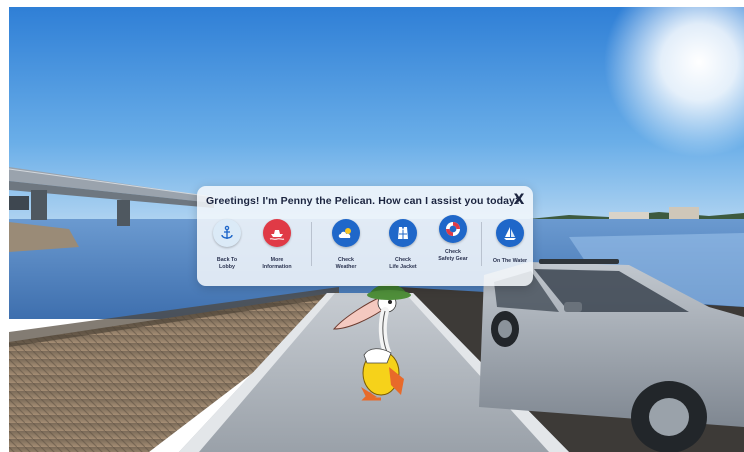  What do you see at coordinates (277, 248) in the screenshot?
I see `more-information-button: More Information` at bounding box center [277, 248].